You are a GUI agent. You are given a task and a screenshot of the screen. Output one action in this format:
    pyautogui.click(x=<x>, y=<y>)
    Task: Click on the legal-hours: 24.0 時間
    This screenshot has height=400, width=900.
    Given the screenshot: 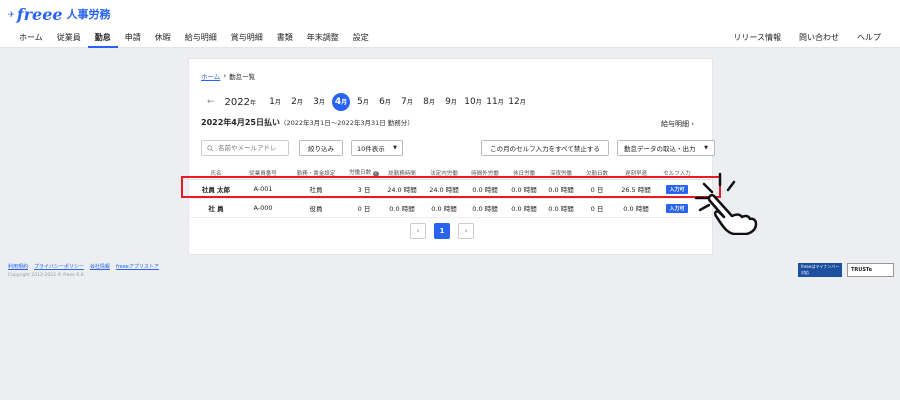 What is the action you would take?
    pyautogui.click(x=444, y=190)
    